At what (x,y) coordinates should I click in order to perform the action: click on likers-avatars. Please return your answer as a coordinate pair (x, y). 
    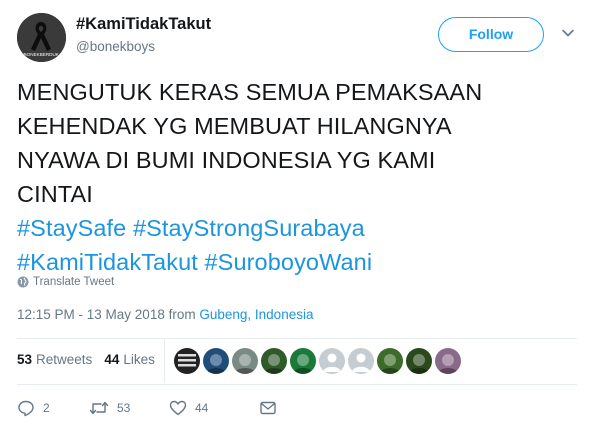
    Looking at the image, I should click on (319, 361).